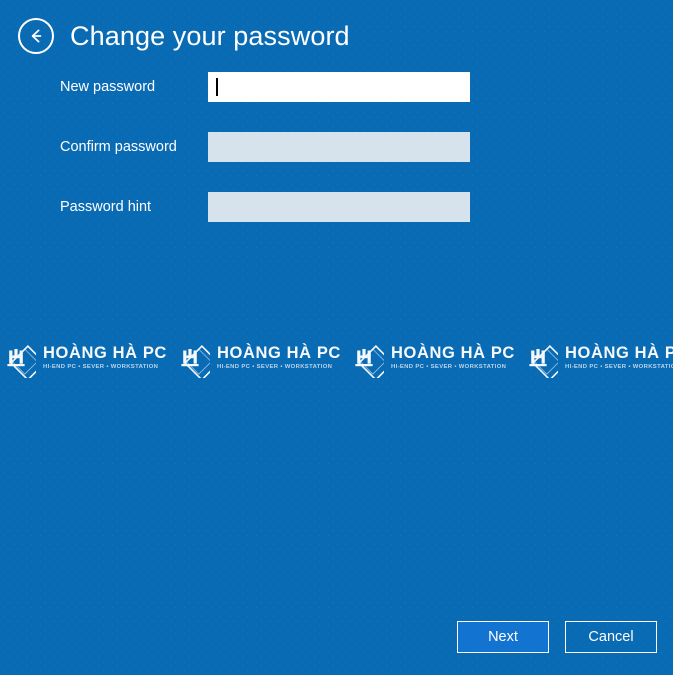  I want to click on new-password-input-wrap, so click(339, 87).